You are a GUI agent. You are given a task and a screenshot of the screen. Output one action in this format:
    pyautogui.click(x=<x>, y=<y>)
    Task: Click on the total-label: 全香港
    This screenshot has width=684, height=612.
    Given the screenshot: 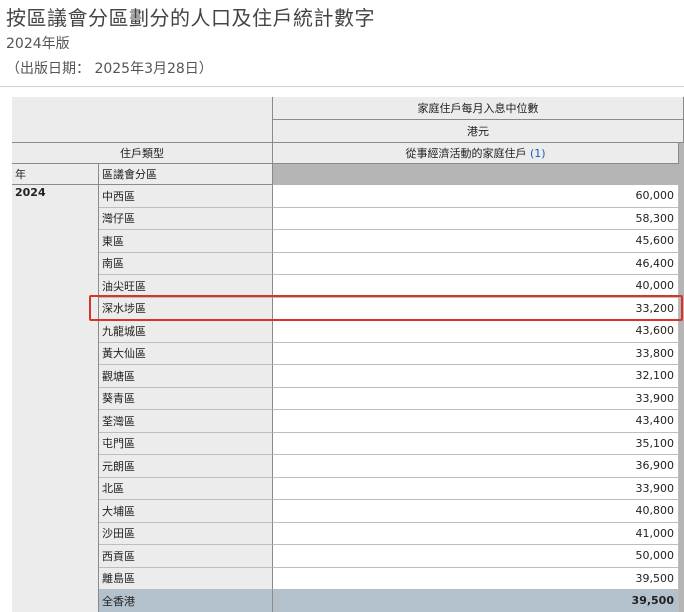 What is the action you would take?
    pyautogui.click(x=186, y=601)
    